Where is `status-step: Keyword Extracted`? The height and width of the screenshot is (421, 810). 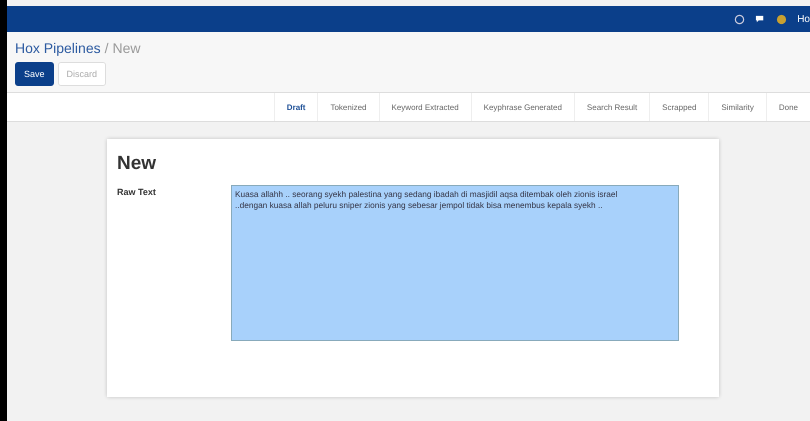 status-step: Keyword Extracted is located at coordinates (424, 107).